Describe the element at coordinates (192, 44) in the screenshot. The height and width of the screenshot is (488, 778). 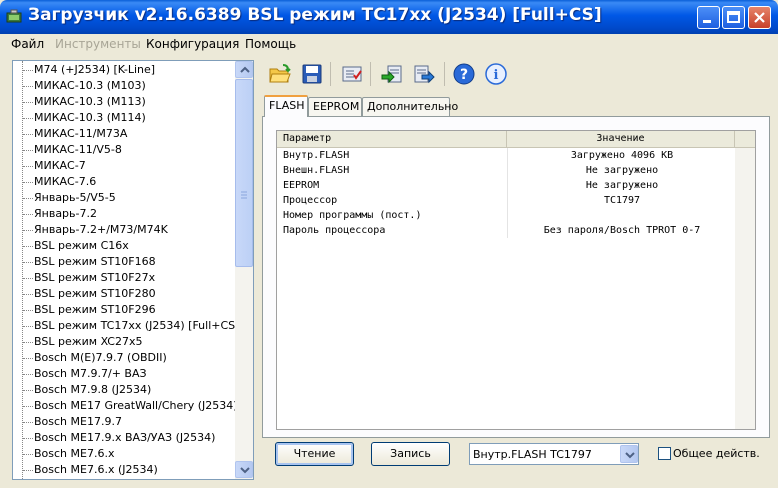
I see `menu-configuration: Конфигурация` at that location.